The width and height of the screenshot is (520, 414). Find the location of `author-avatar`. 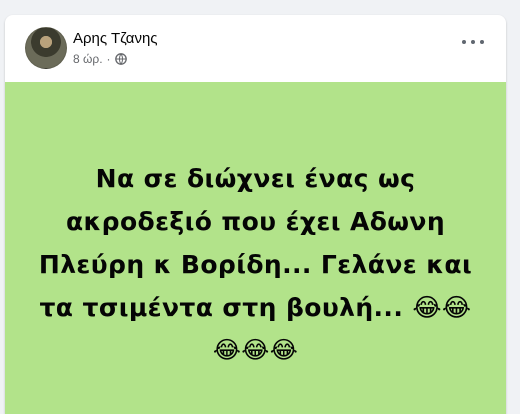

author-avatar is located at coordinates (46, 48).